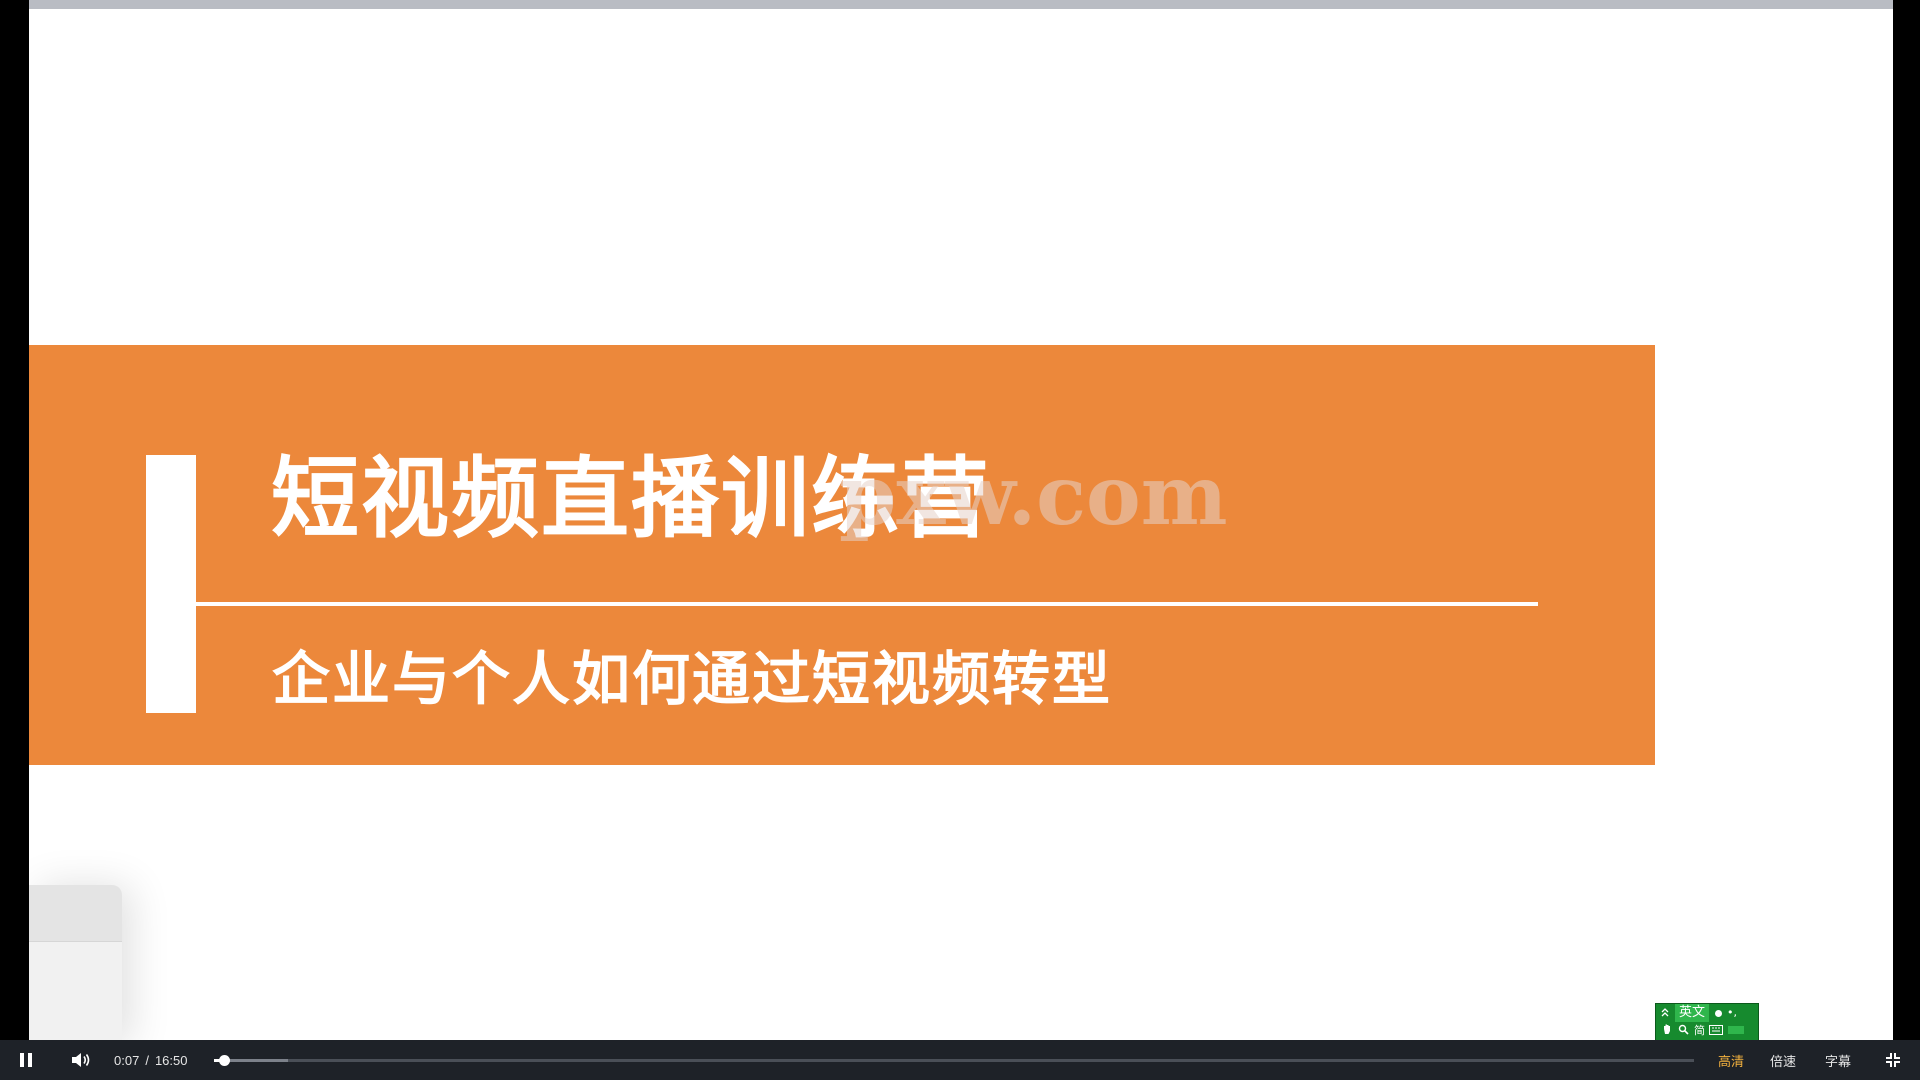 The image size is (1920, 1080). What do you see at coordinates (954, 1060) in the screenshot?
I see `progress-bar` at bounding box center [954, 1060].